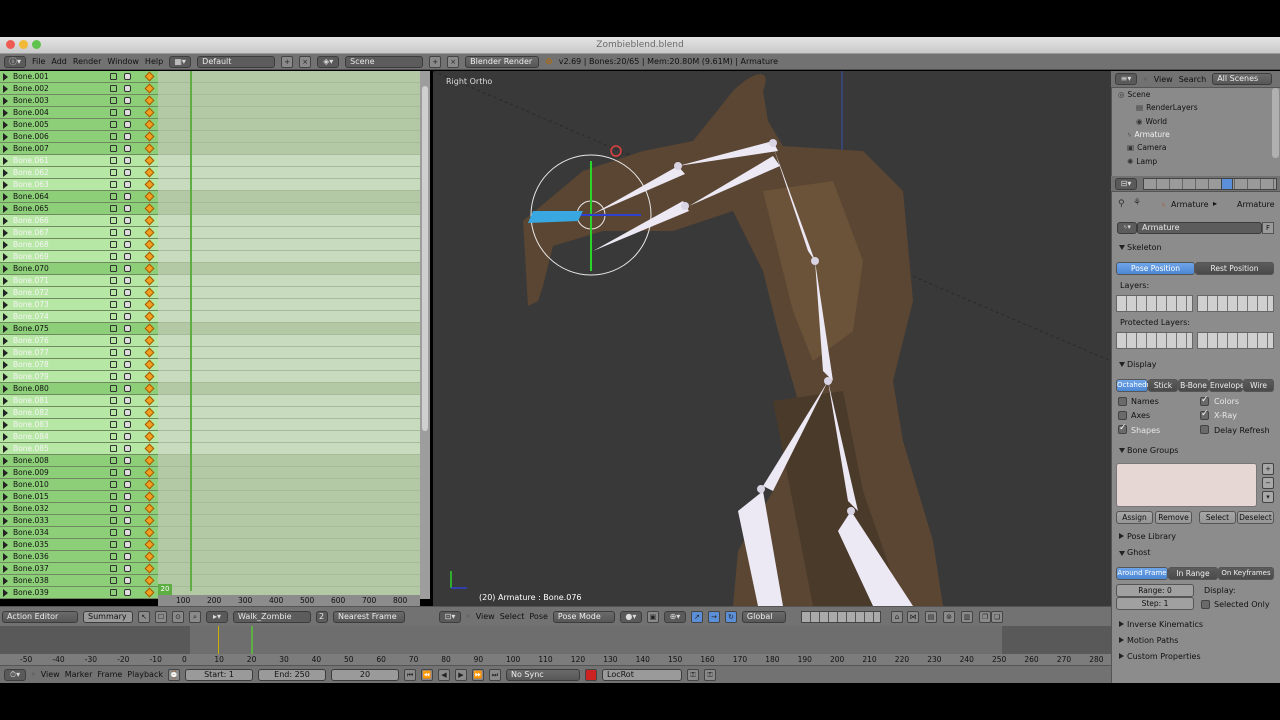 This screenshot has width=1280, height=720. I want to click on auto-keying-icon, so click(591, 674).